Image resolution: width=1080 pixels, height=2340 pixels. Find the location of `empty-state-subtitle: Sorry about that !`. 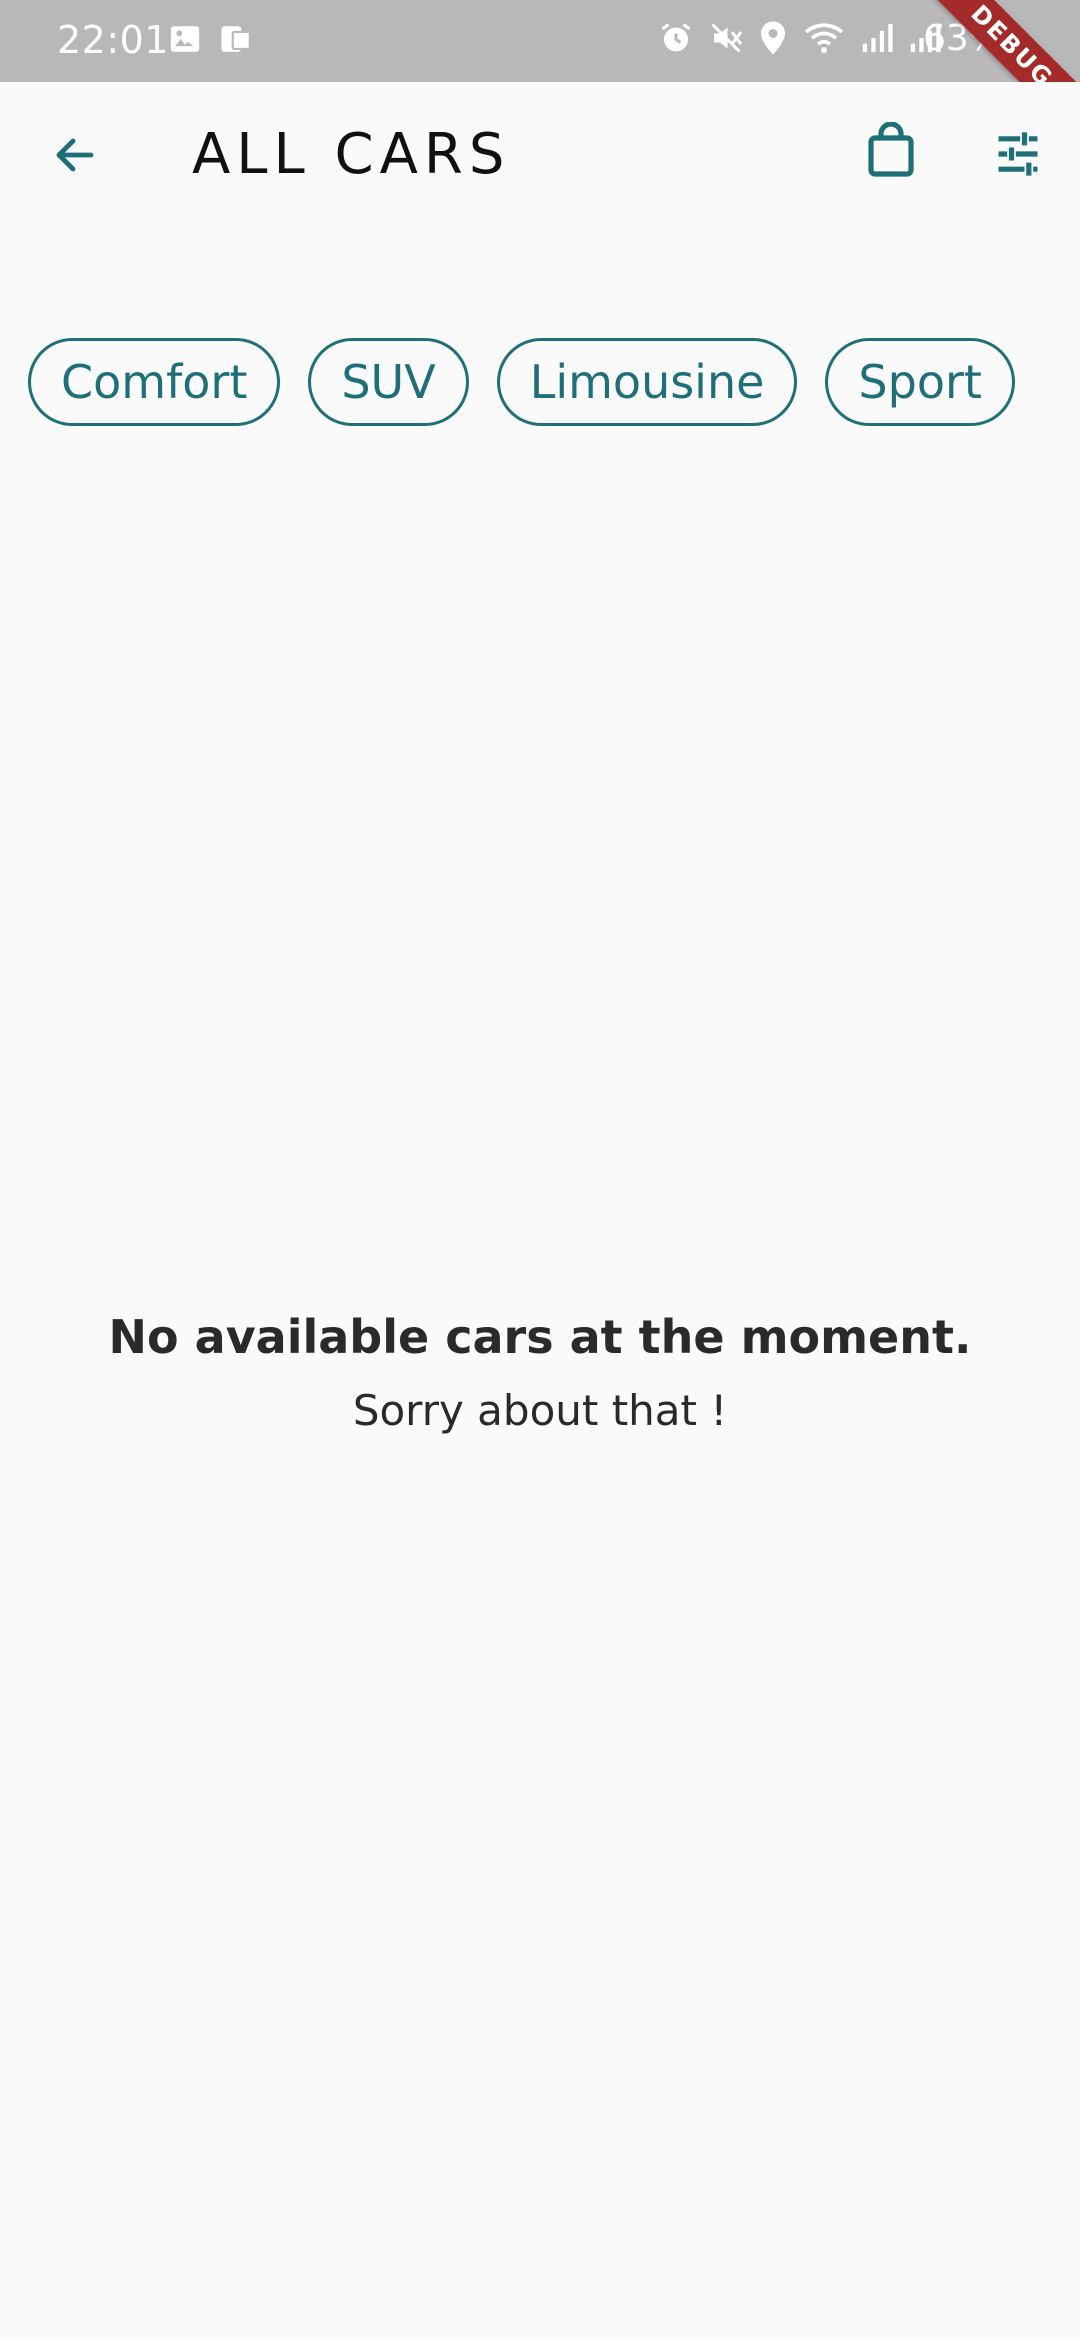

empty-state-subtitle: Sorry about that ! is located at coordinates (540, 1410).